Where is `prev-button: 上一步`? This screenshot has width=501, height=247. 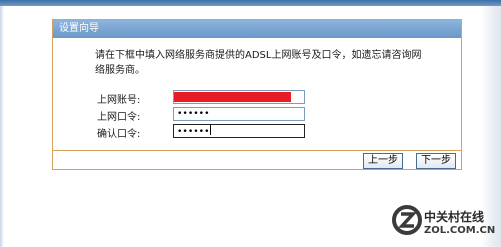 prev-button: 上一步 is located at coordinates (383, 161).